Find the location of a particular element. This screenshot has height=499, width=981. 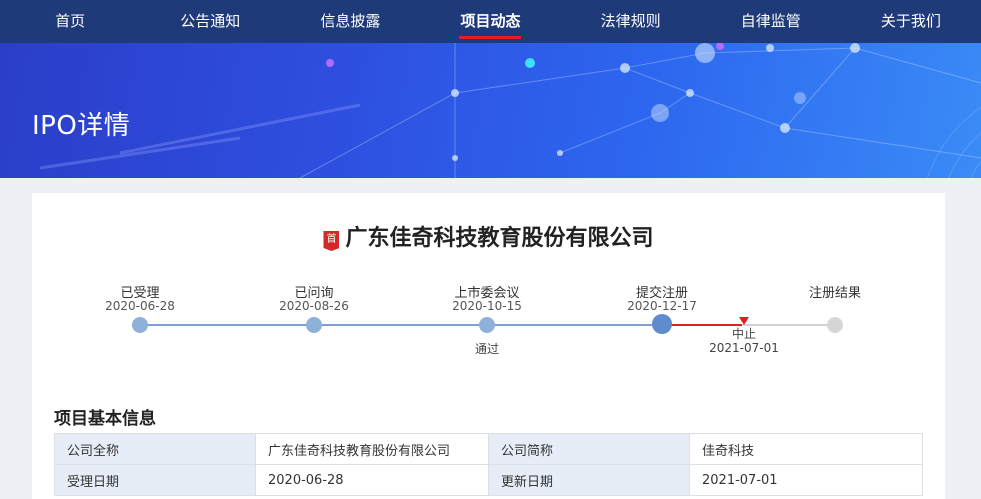

step-date: 2020-10-15 is located at coordinates (487, 306).